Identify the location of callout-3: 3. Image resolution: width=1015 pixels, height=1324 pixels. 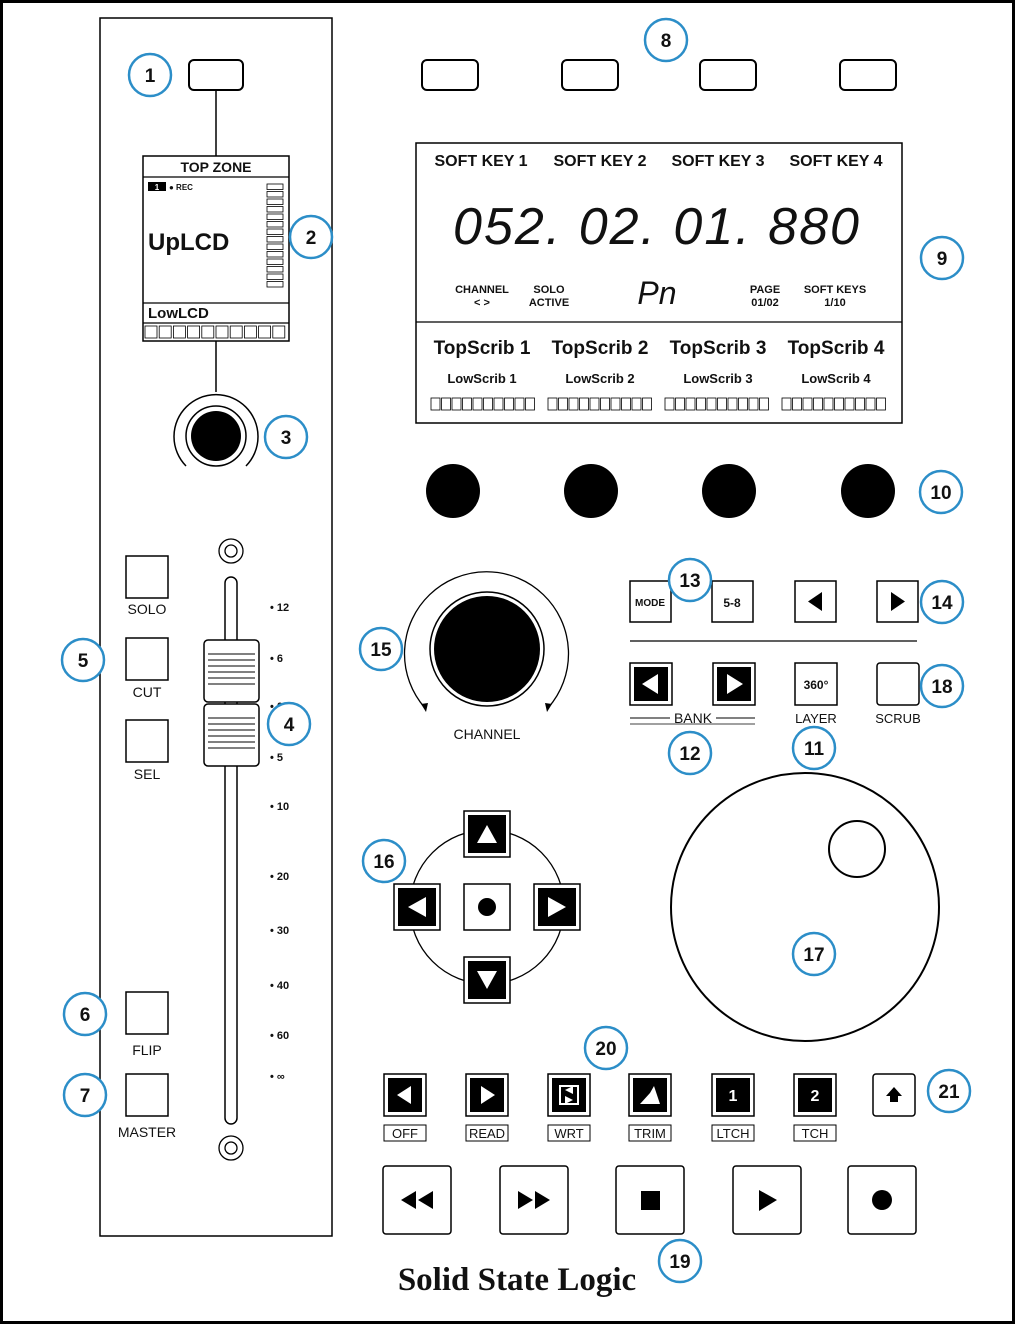
(286, 437).